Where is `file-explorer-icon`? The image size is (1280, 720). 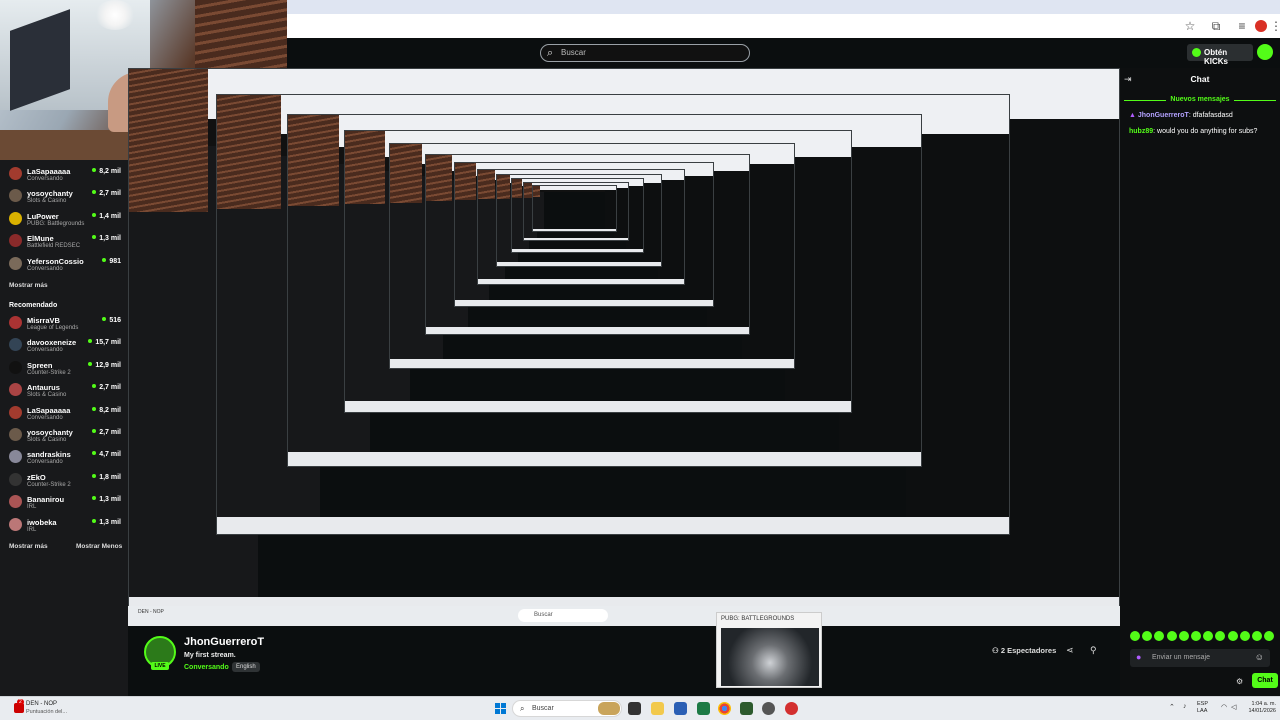 file-explorer-icon is located at coordinates (657, 708).